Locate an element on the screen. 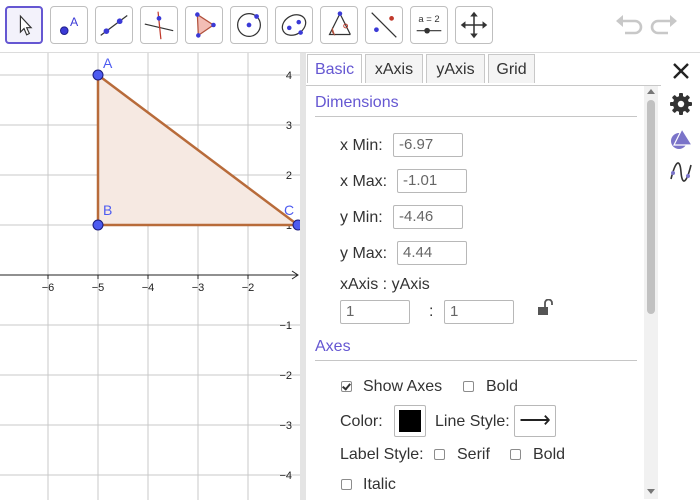  color-swatch is located at coordinates (410, 421).